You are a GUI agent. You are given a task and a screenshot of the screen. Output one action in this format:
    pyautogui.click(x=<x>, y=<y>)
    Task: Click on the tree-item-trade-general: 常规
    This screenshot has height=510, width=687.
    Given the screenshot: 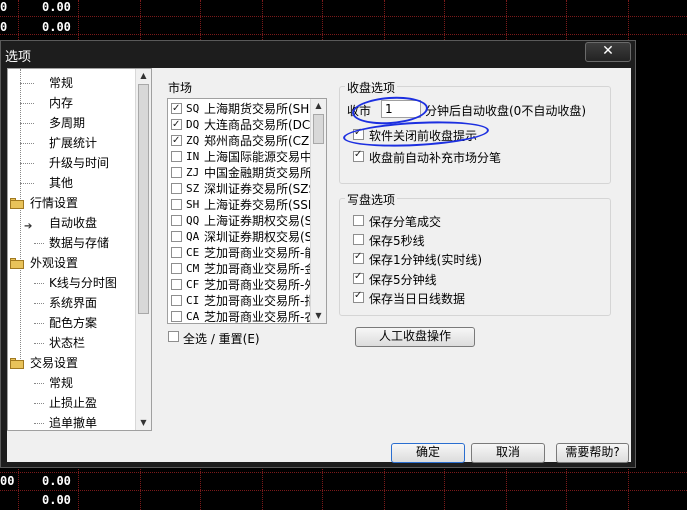 What is the action you would take?
    pyautogui.click(x=72, y=383)
    